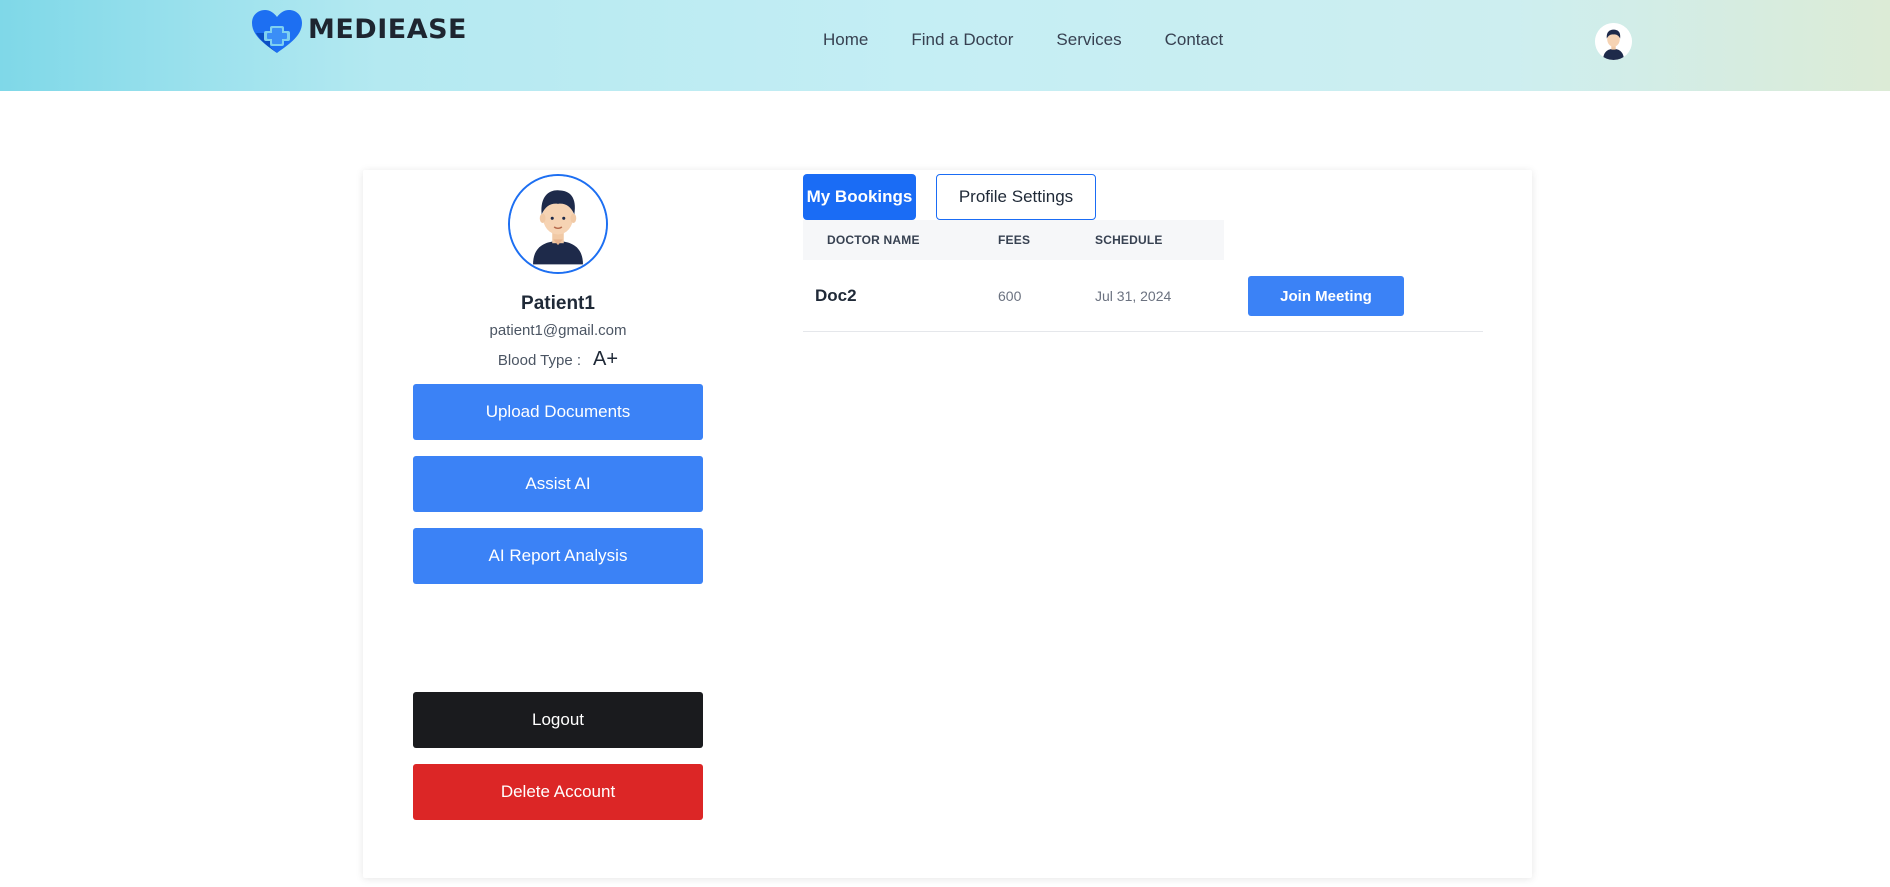  I want to click on patient-avatar-icon, so click(558, 224).